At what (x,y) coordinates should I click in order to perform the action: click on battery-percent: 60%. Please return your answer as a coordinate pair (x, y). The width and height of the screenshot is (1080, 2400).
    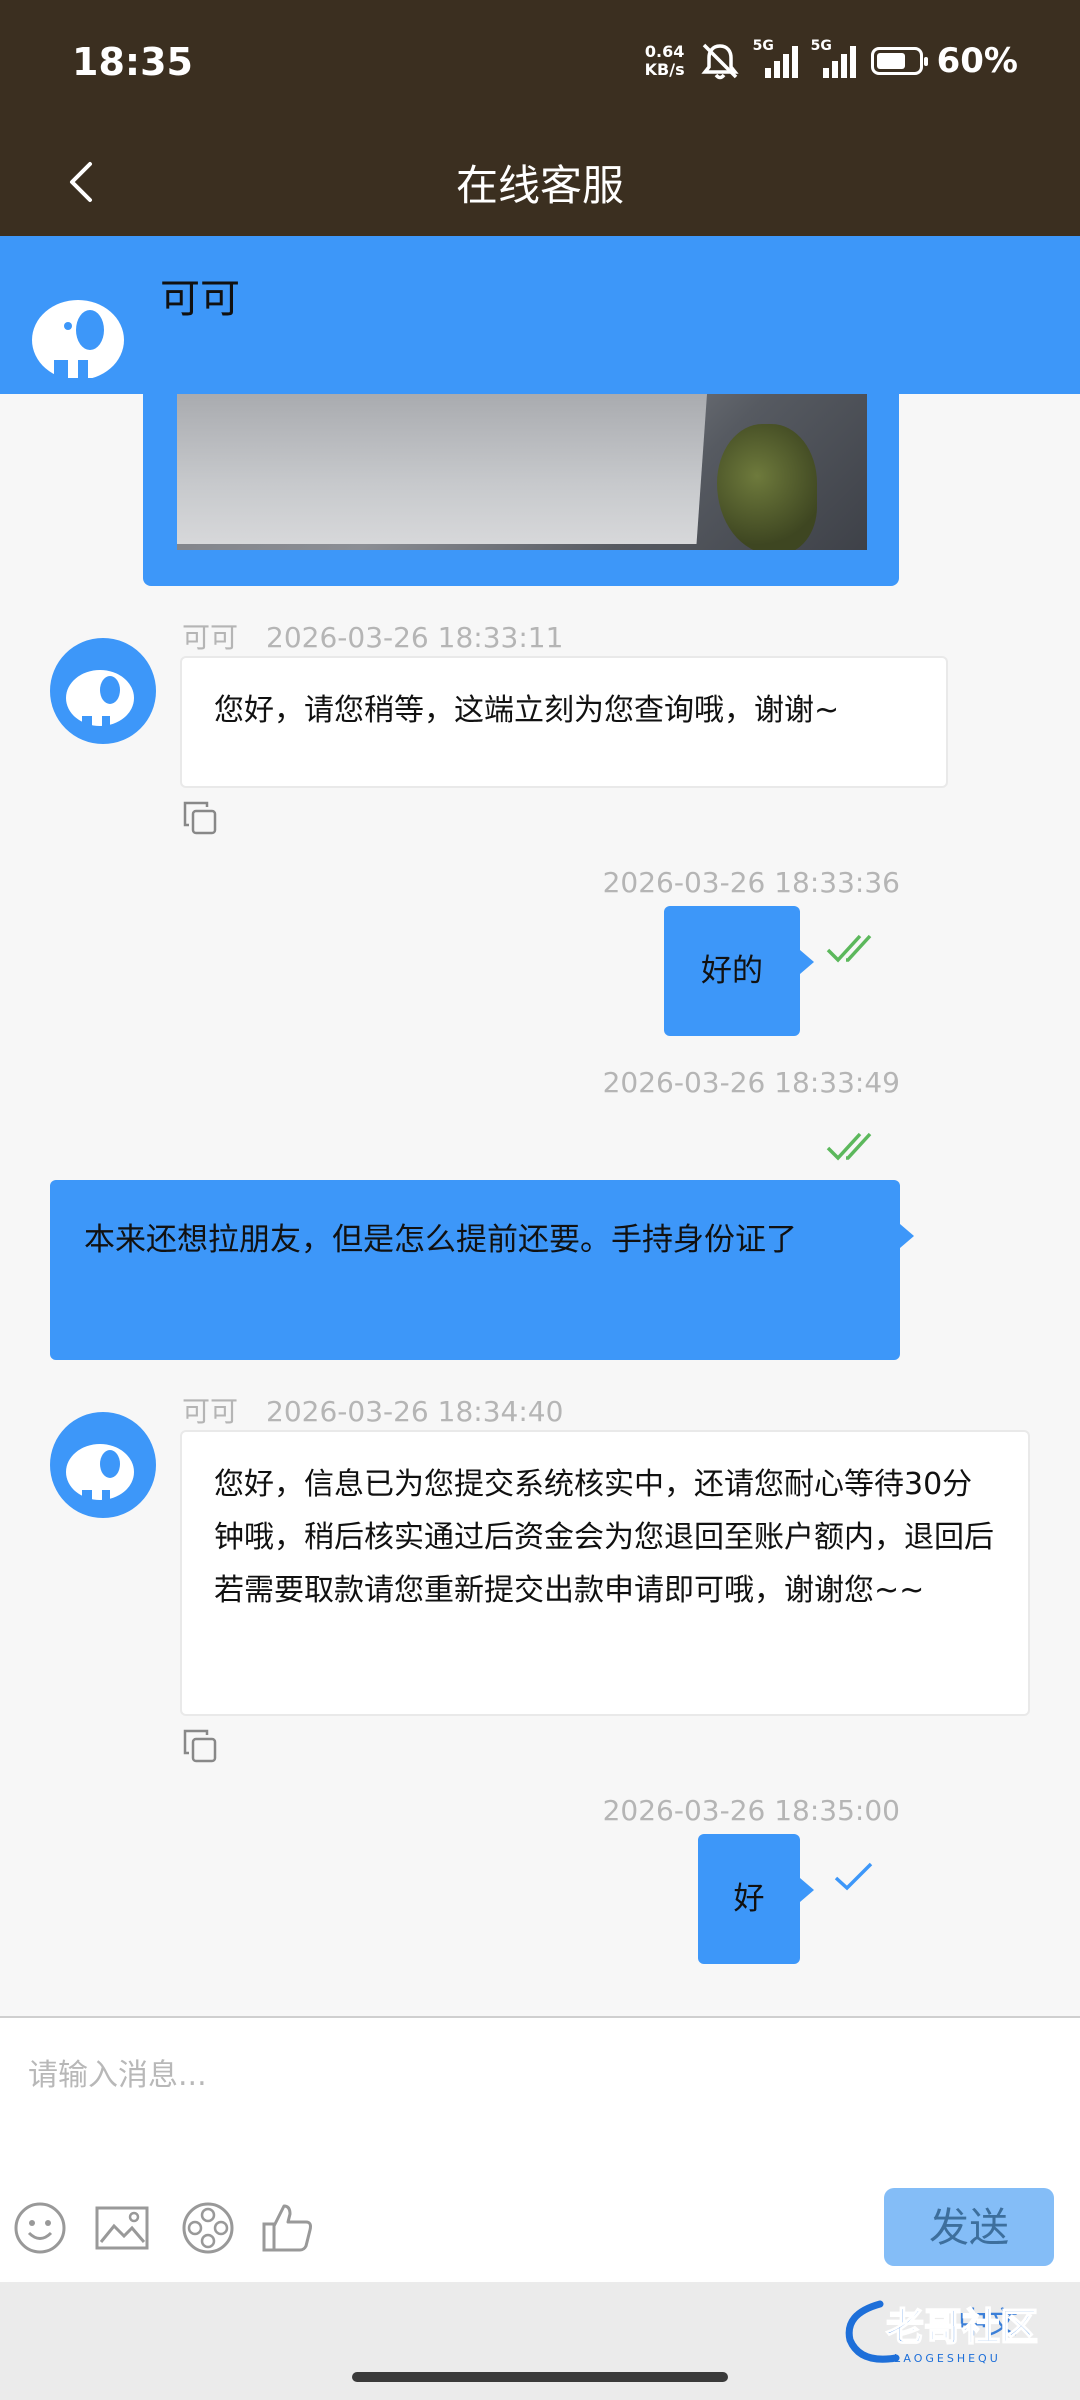
    Looking at the image, I should click on (977, 61).